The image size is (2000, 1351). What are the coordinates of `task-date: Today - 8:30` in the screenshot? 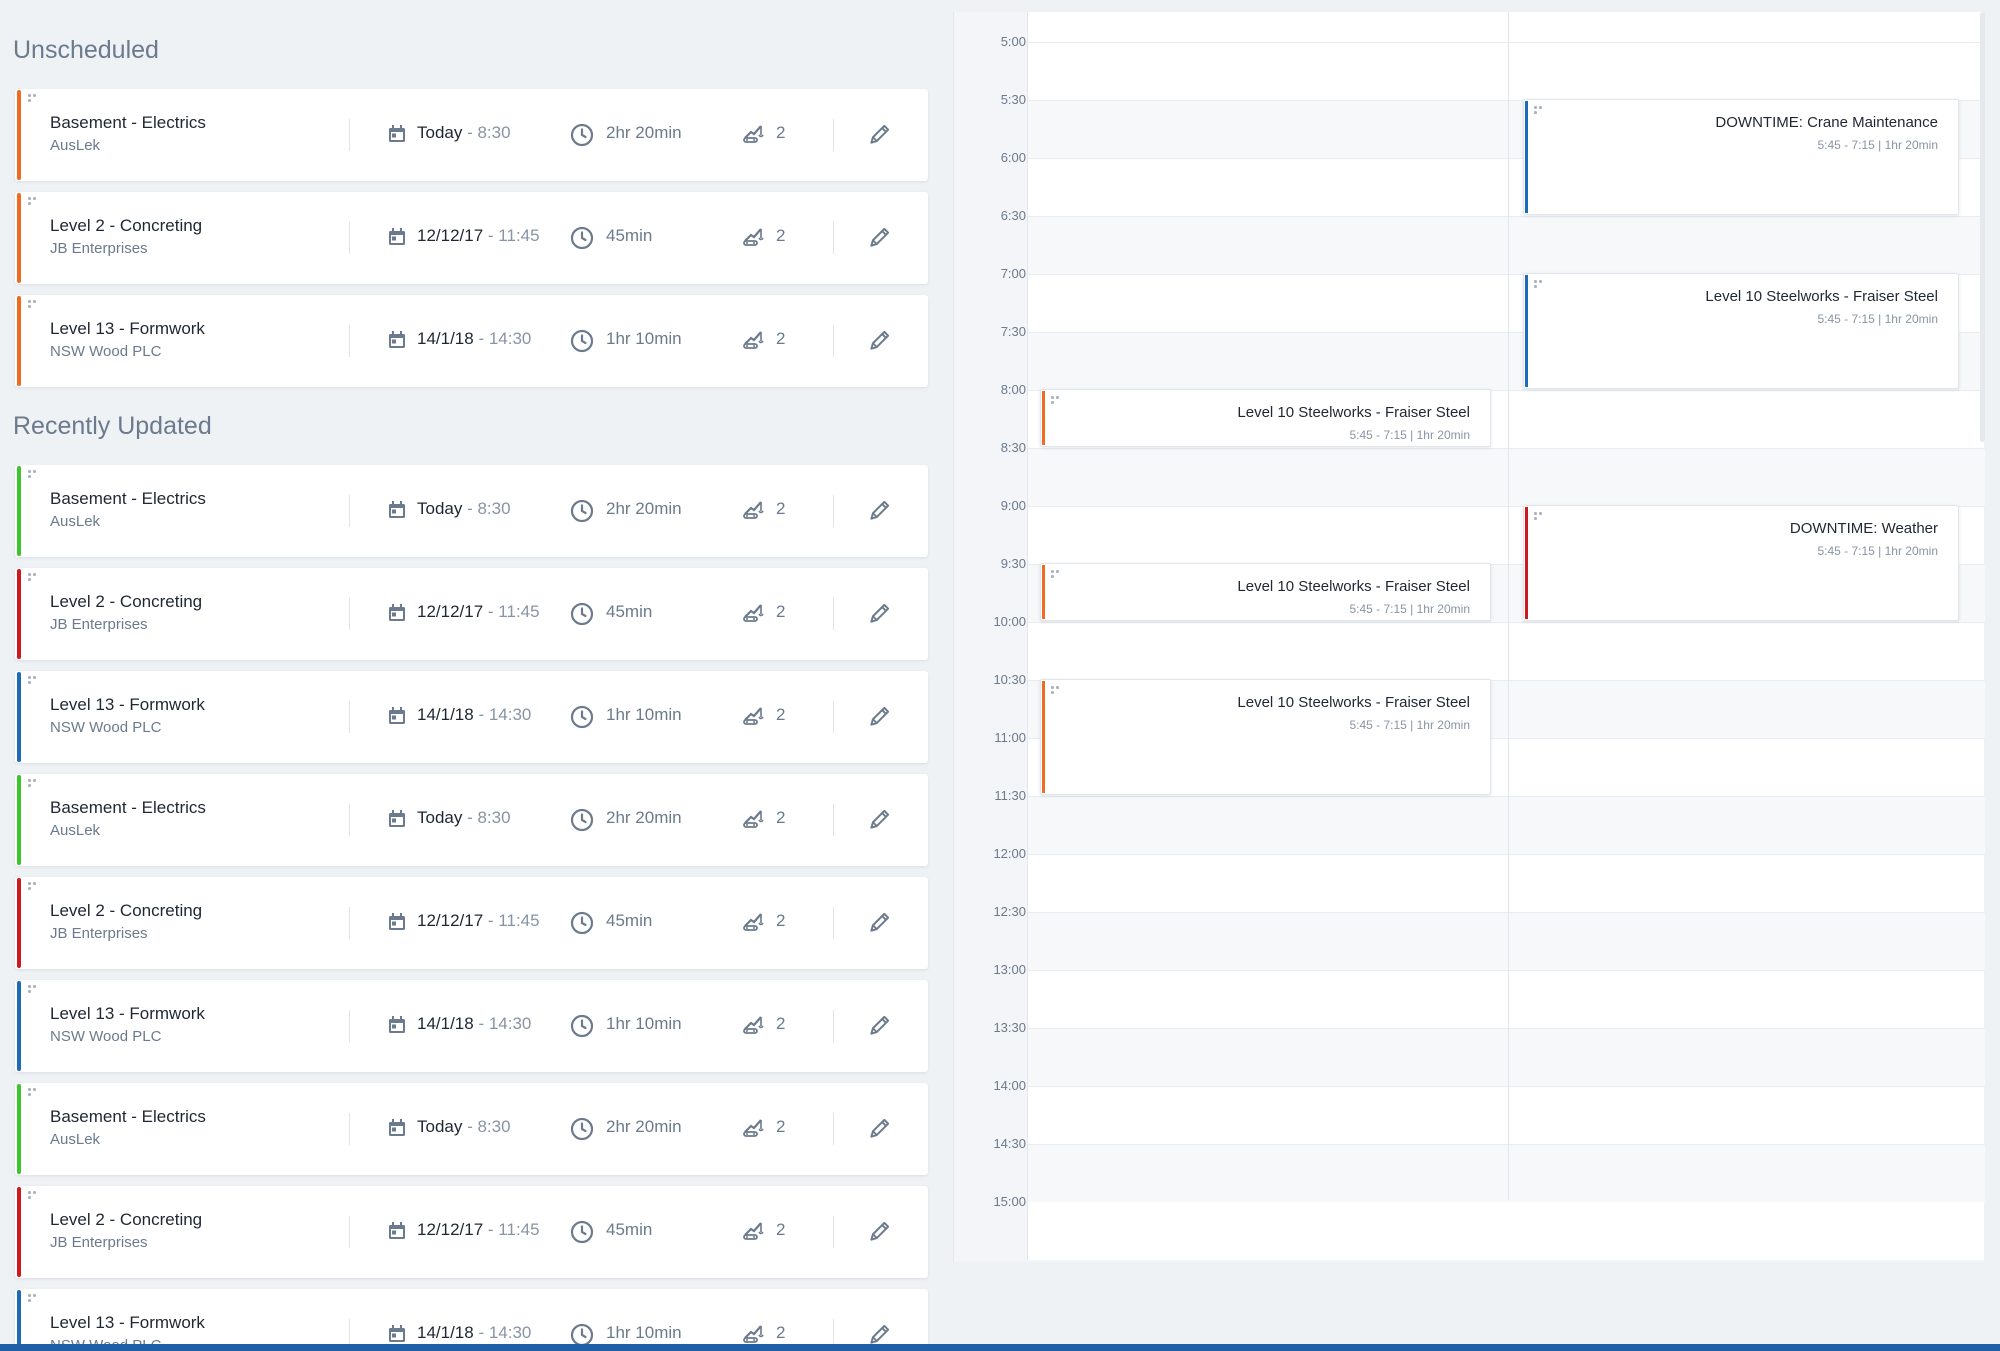 It's located at (464, 133).